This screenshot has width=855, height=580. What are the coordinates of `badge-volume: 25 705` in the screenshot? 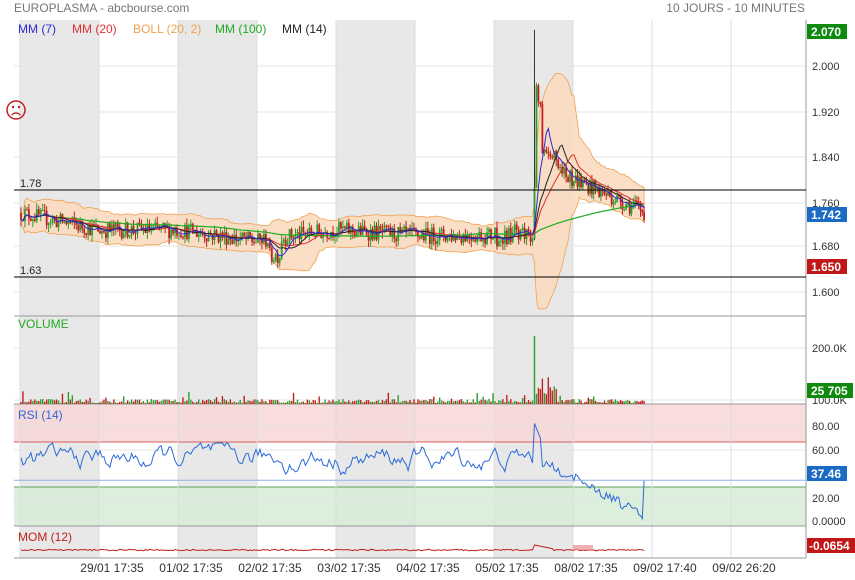 It's located at (830, 390).